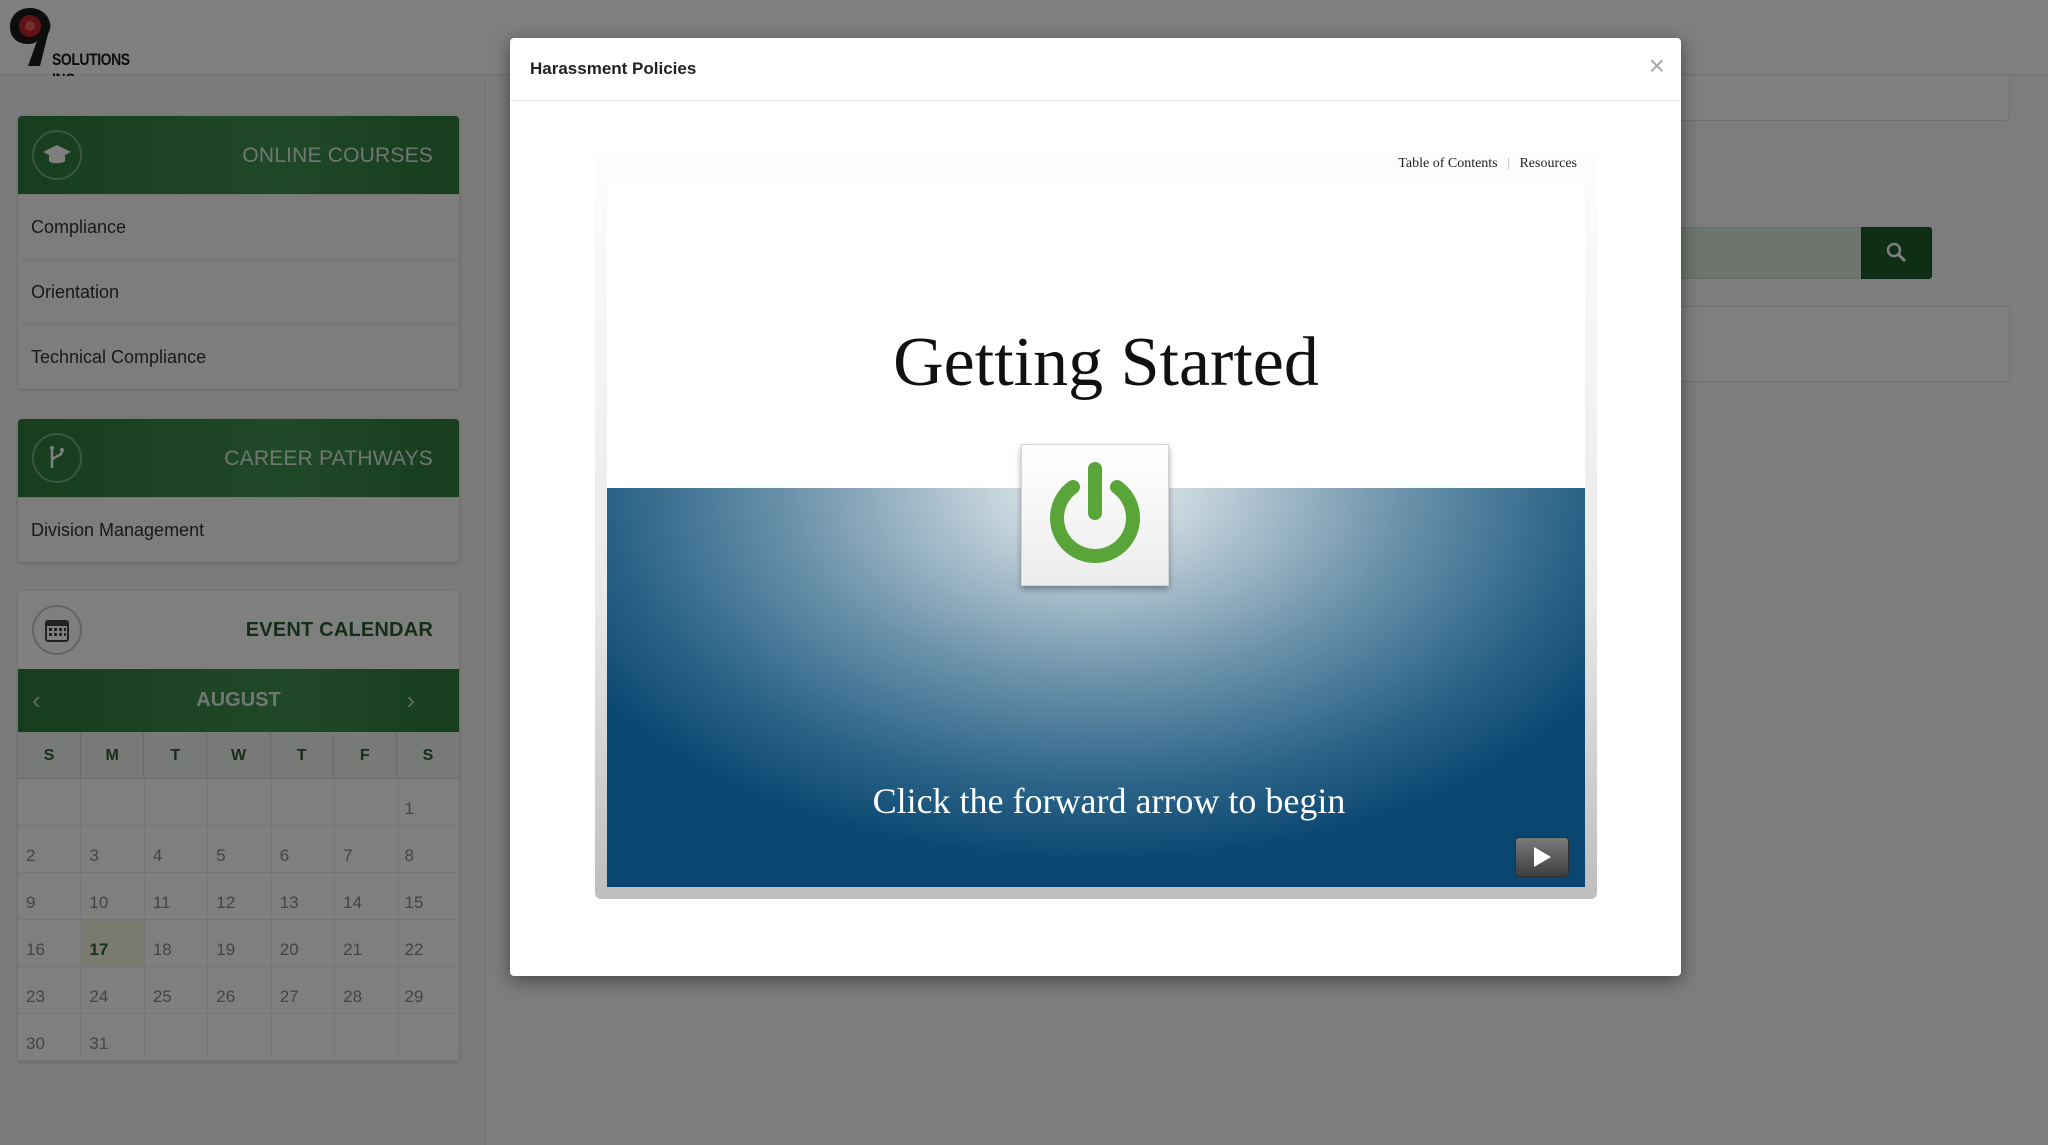 The width and height of the screenshot is (2048, 1145). I want to click on close-icon: ×, so click(1657, 66).